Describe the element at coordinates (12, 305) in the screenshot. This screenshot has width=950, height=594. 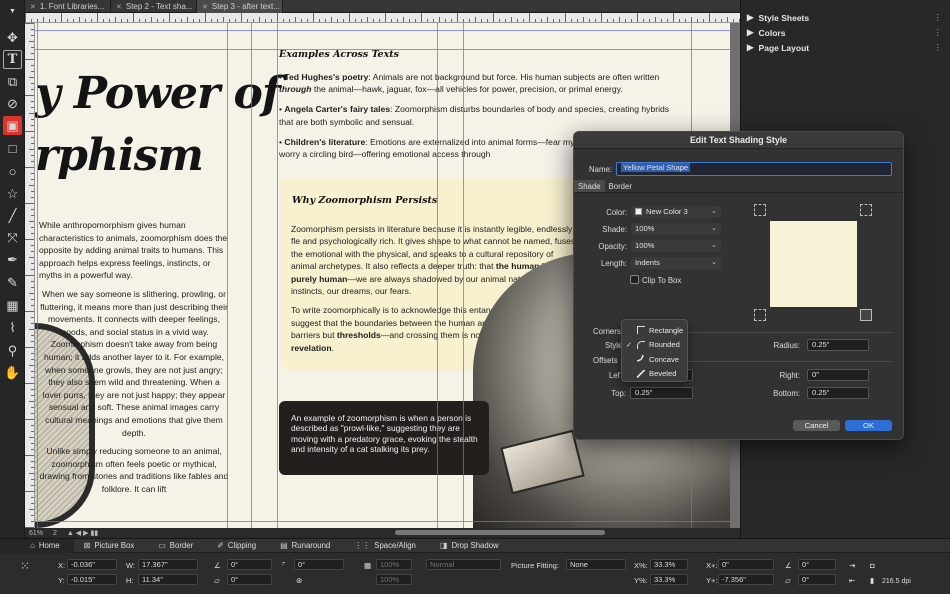
I see `table-icon: ▦` at that location.